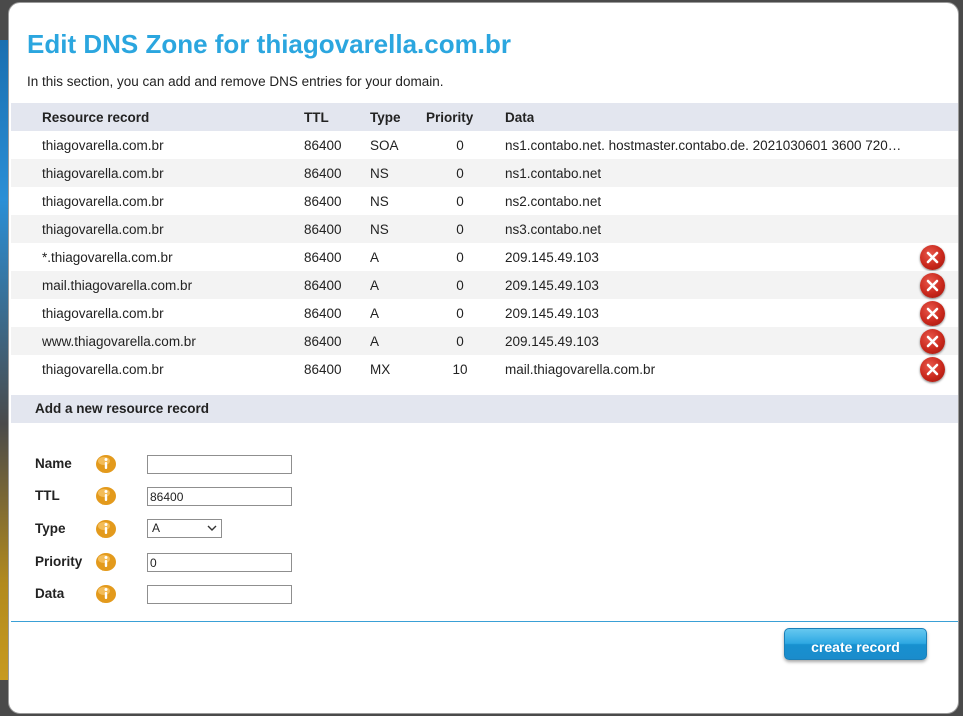 This screenshot has height=716, width=963. What do you see at coordinates (50, 593) in the screenshot?
I see `data-label: Data` at bounding box center [50, 593].